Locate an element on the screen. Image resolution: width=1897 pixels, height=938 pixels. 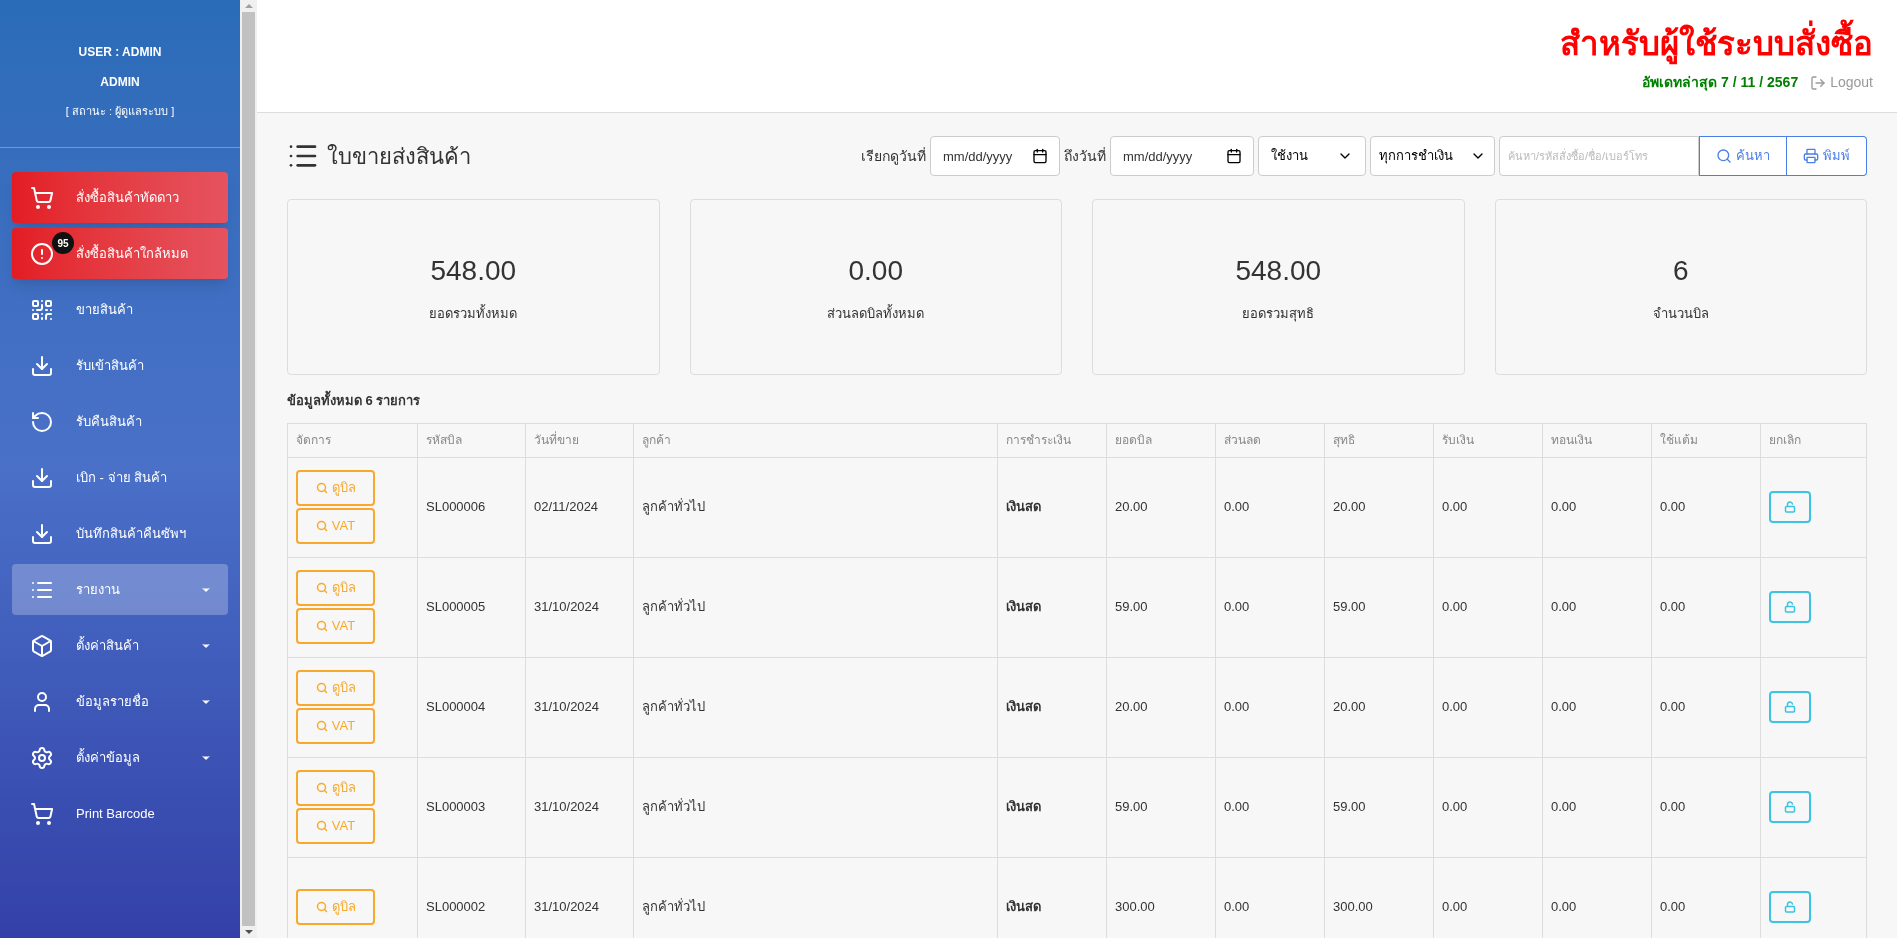
logout-link: Logout is located at coordinates (1841, 83).